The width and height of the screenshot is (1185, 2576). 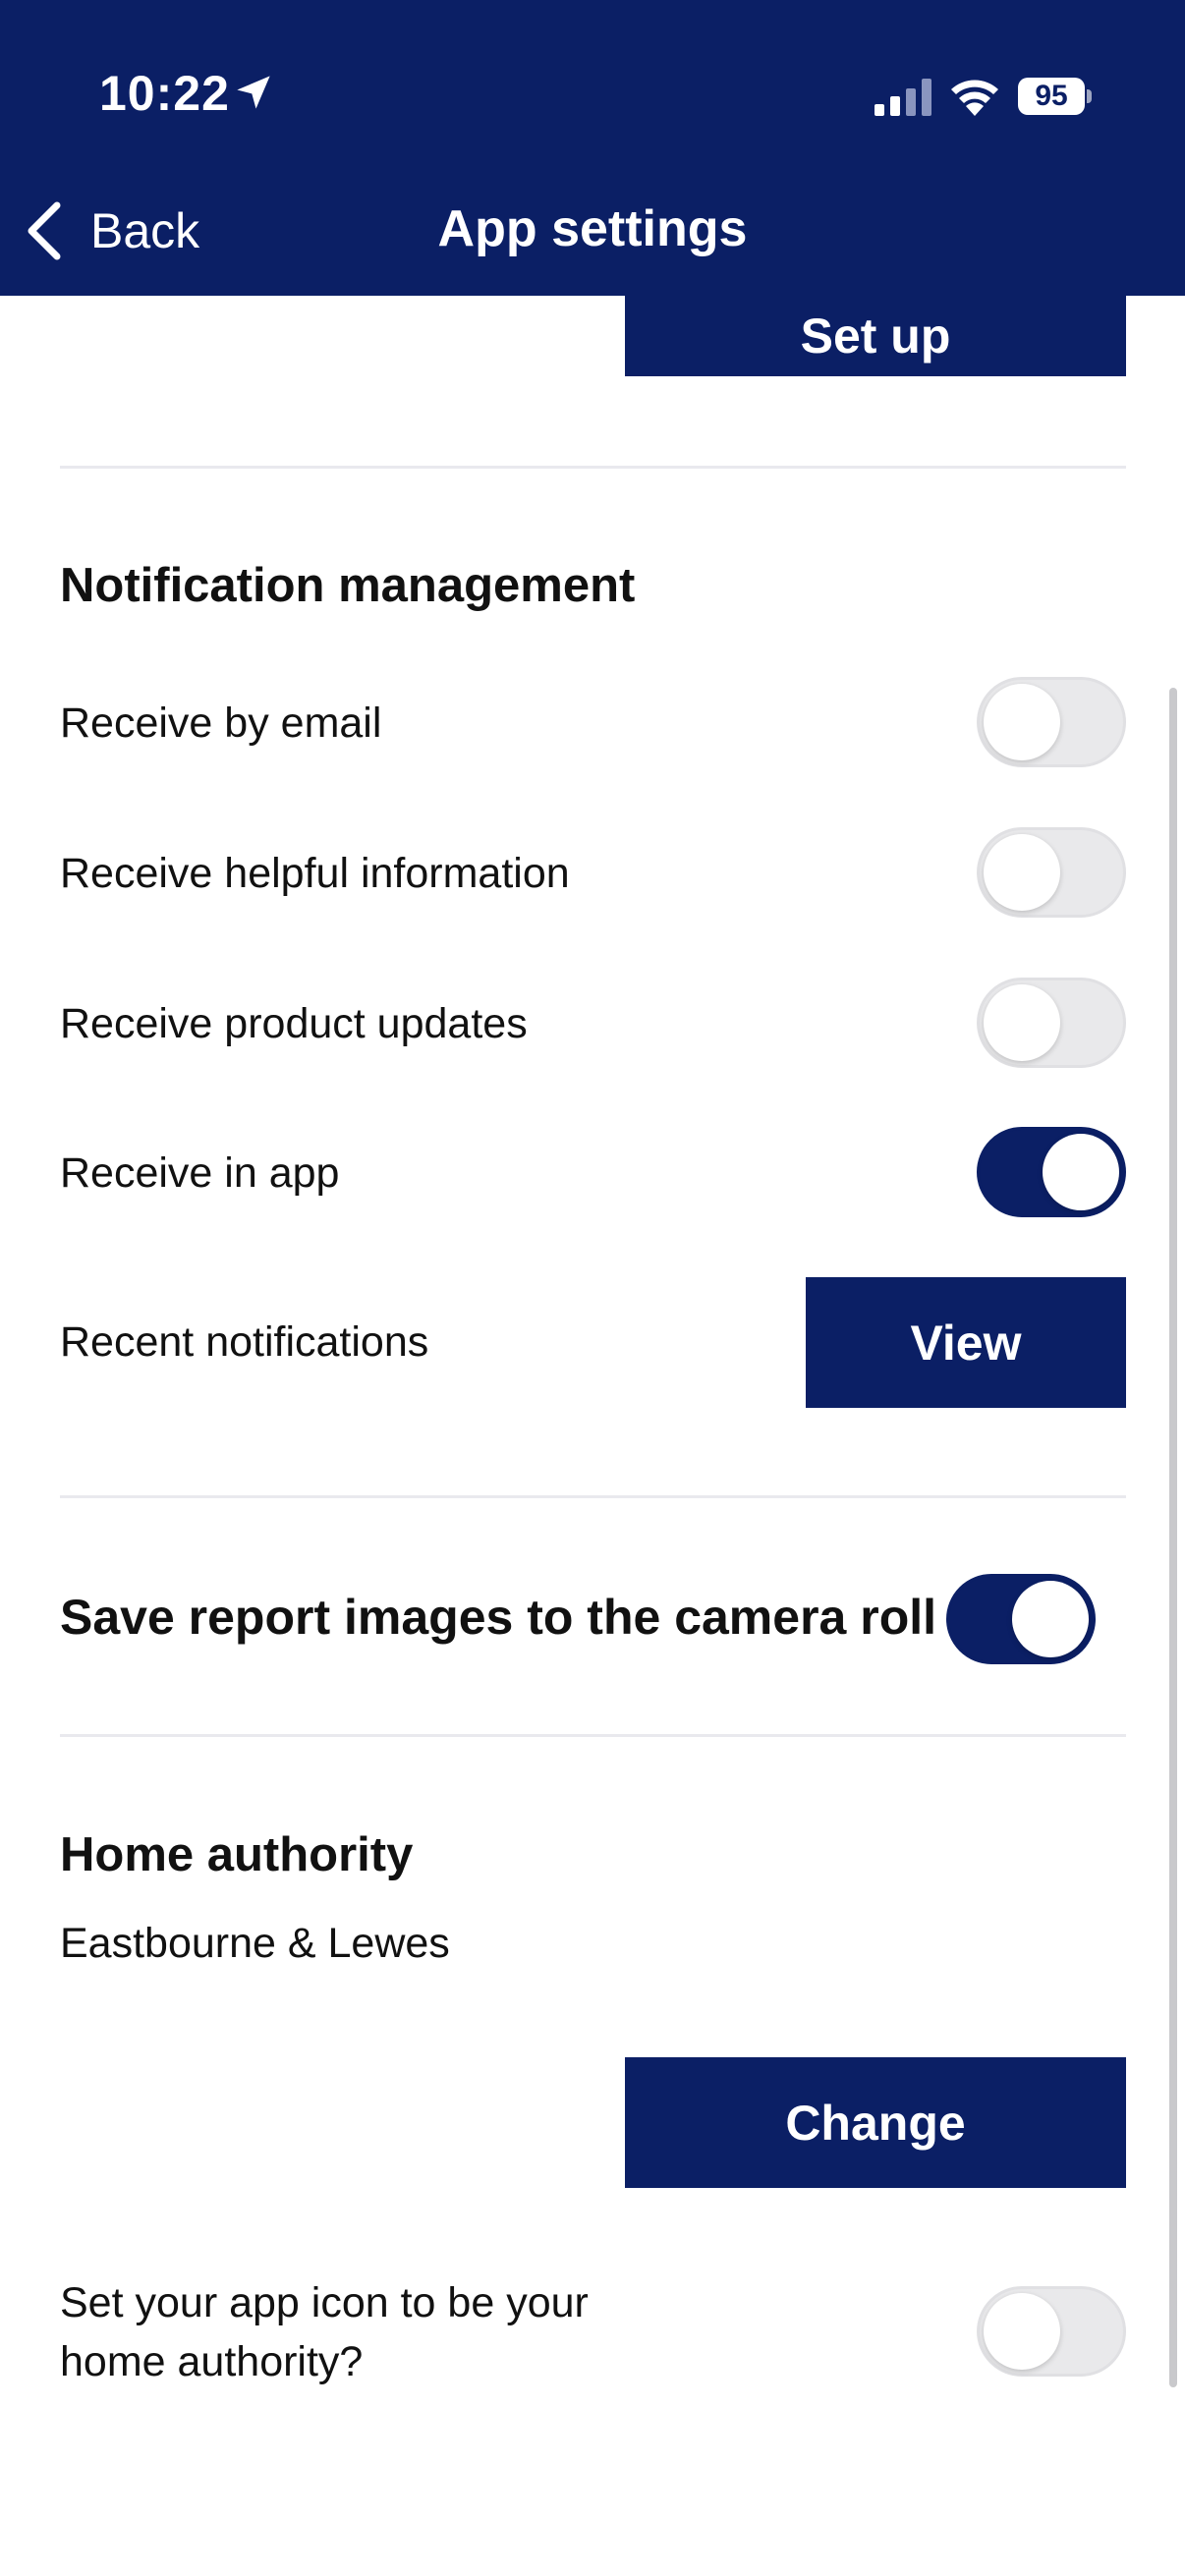 What do you see at coordinates (212, 2361) in the screenshot?
I see `app-icon-prompt-line2: home authority?` at bounding box center [212, 2361].